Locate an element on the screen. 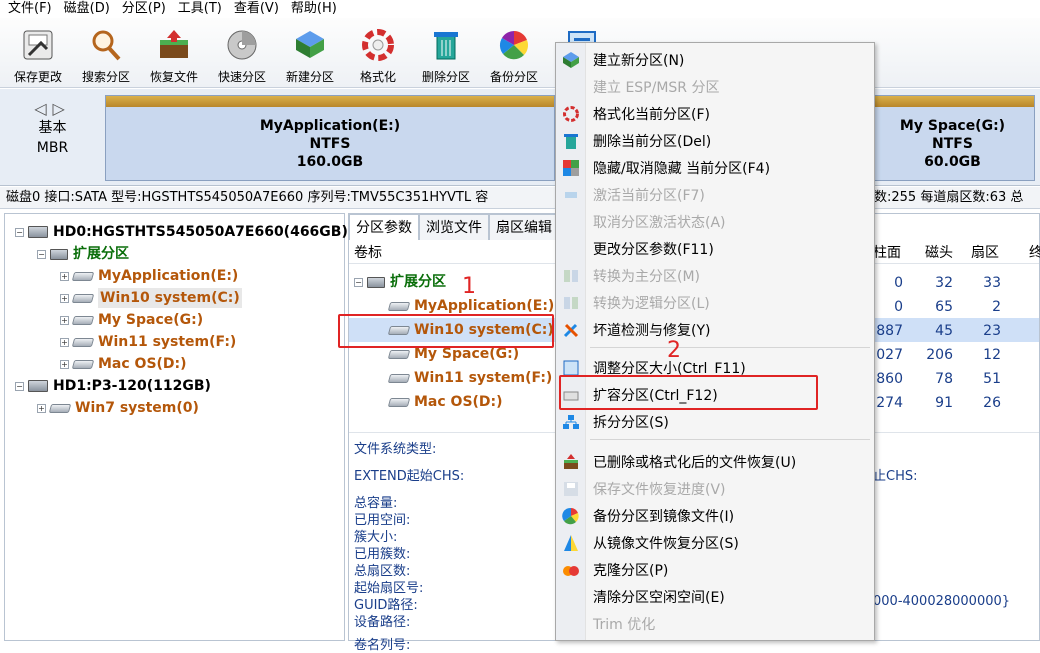 Image resolution: width=1040 pixels, height=653 pixels. tree-item-myapplication: + MyApplication(E:) is located at coordinates (149, 276).